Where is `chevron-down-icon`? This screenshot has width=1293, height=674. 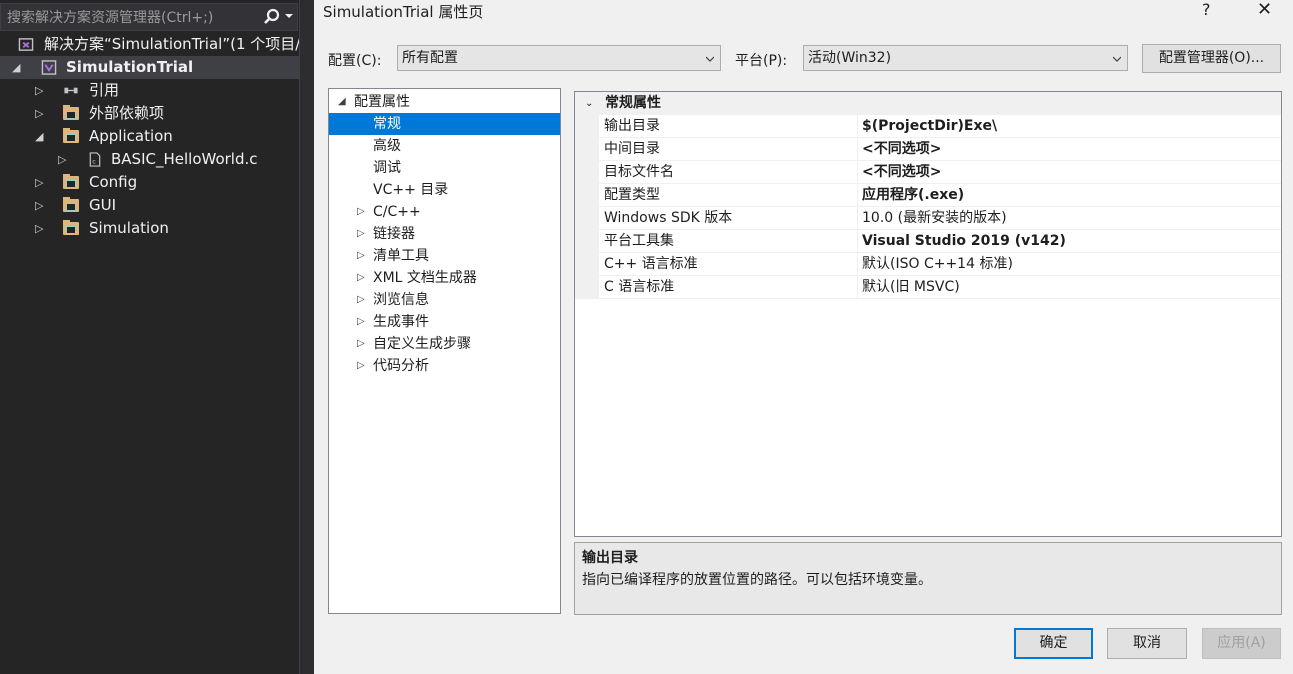
chevron-down-icon is located at coordinates (710, 59).